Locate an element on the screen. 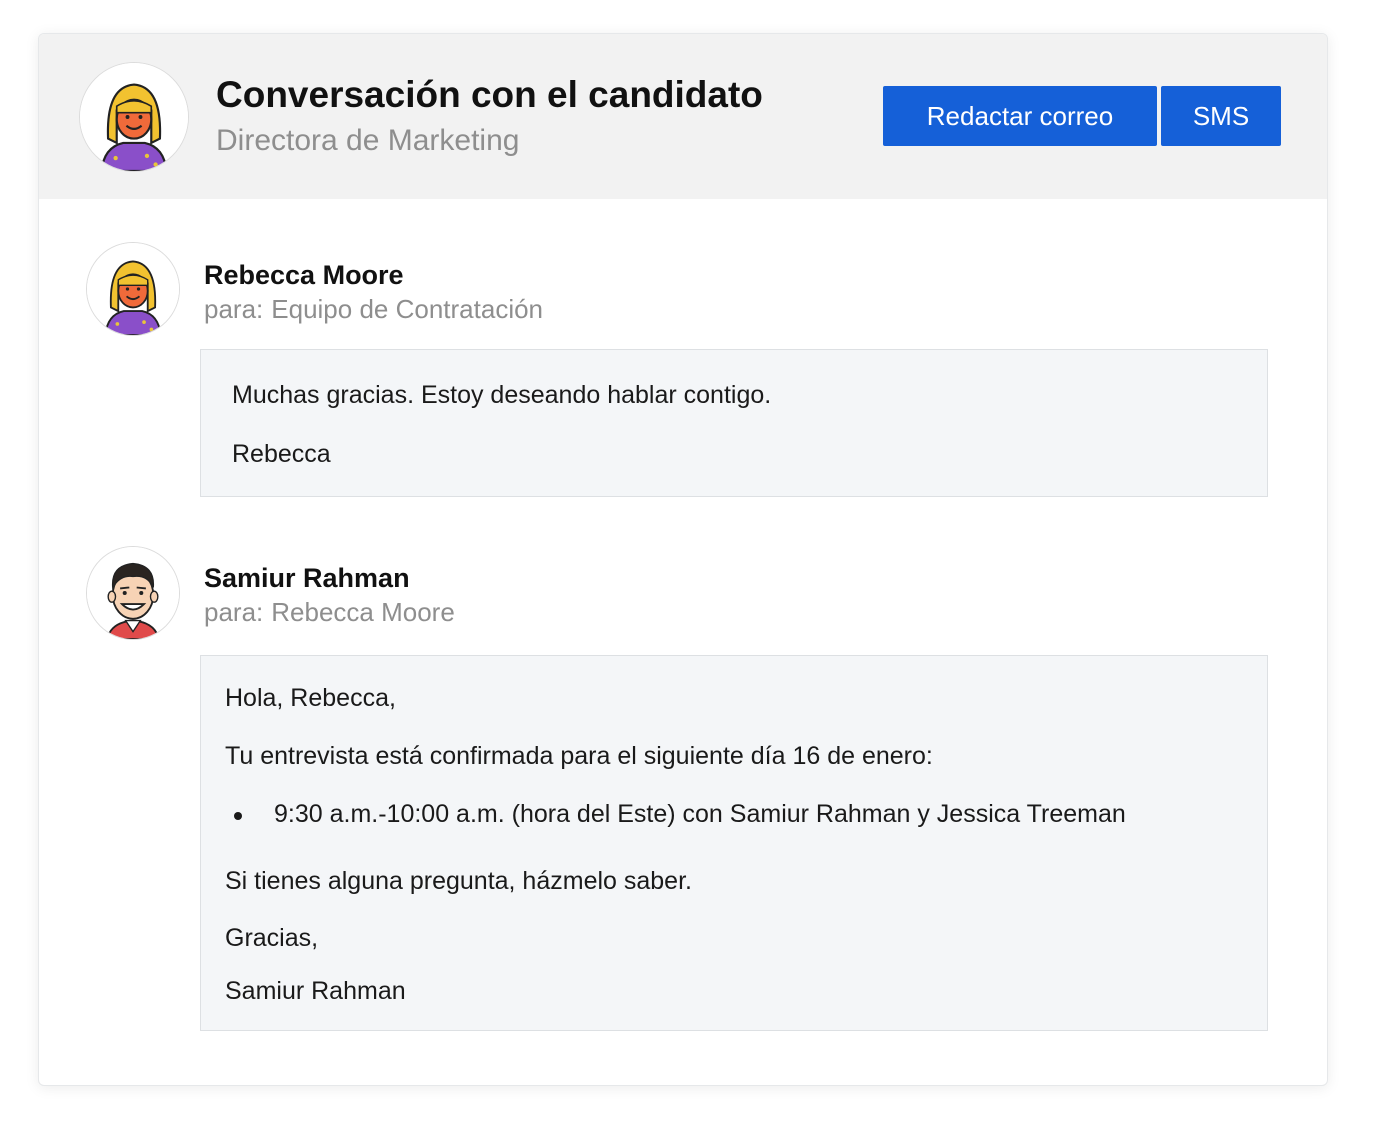  sender-name: Samiur Rahman is located at coordinates (307, 578).